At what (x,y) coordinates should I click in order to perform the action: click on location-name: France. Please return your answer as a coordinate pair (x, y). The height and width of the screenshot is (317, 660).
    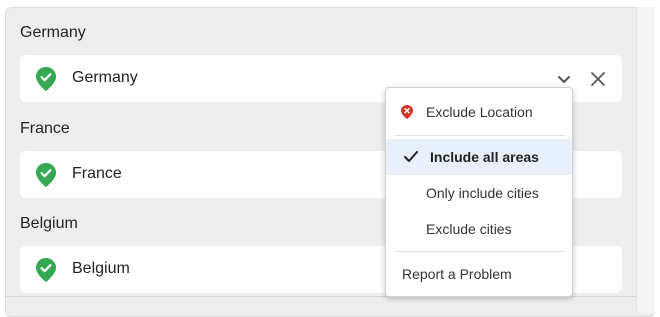
    Looking at the image, I should click on (97, 173).